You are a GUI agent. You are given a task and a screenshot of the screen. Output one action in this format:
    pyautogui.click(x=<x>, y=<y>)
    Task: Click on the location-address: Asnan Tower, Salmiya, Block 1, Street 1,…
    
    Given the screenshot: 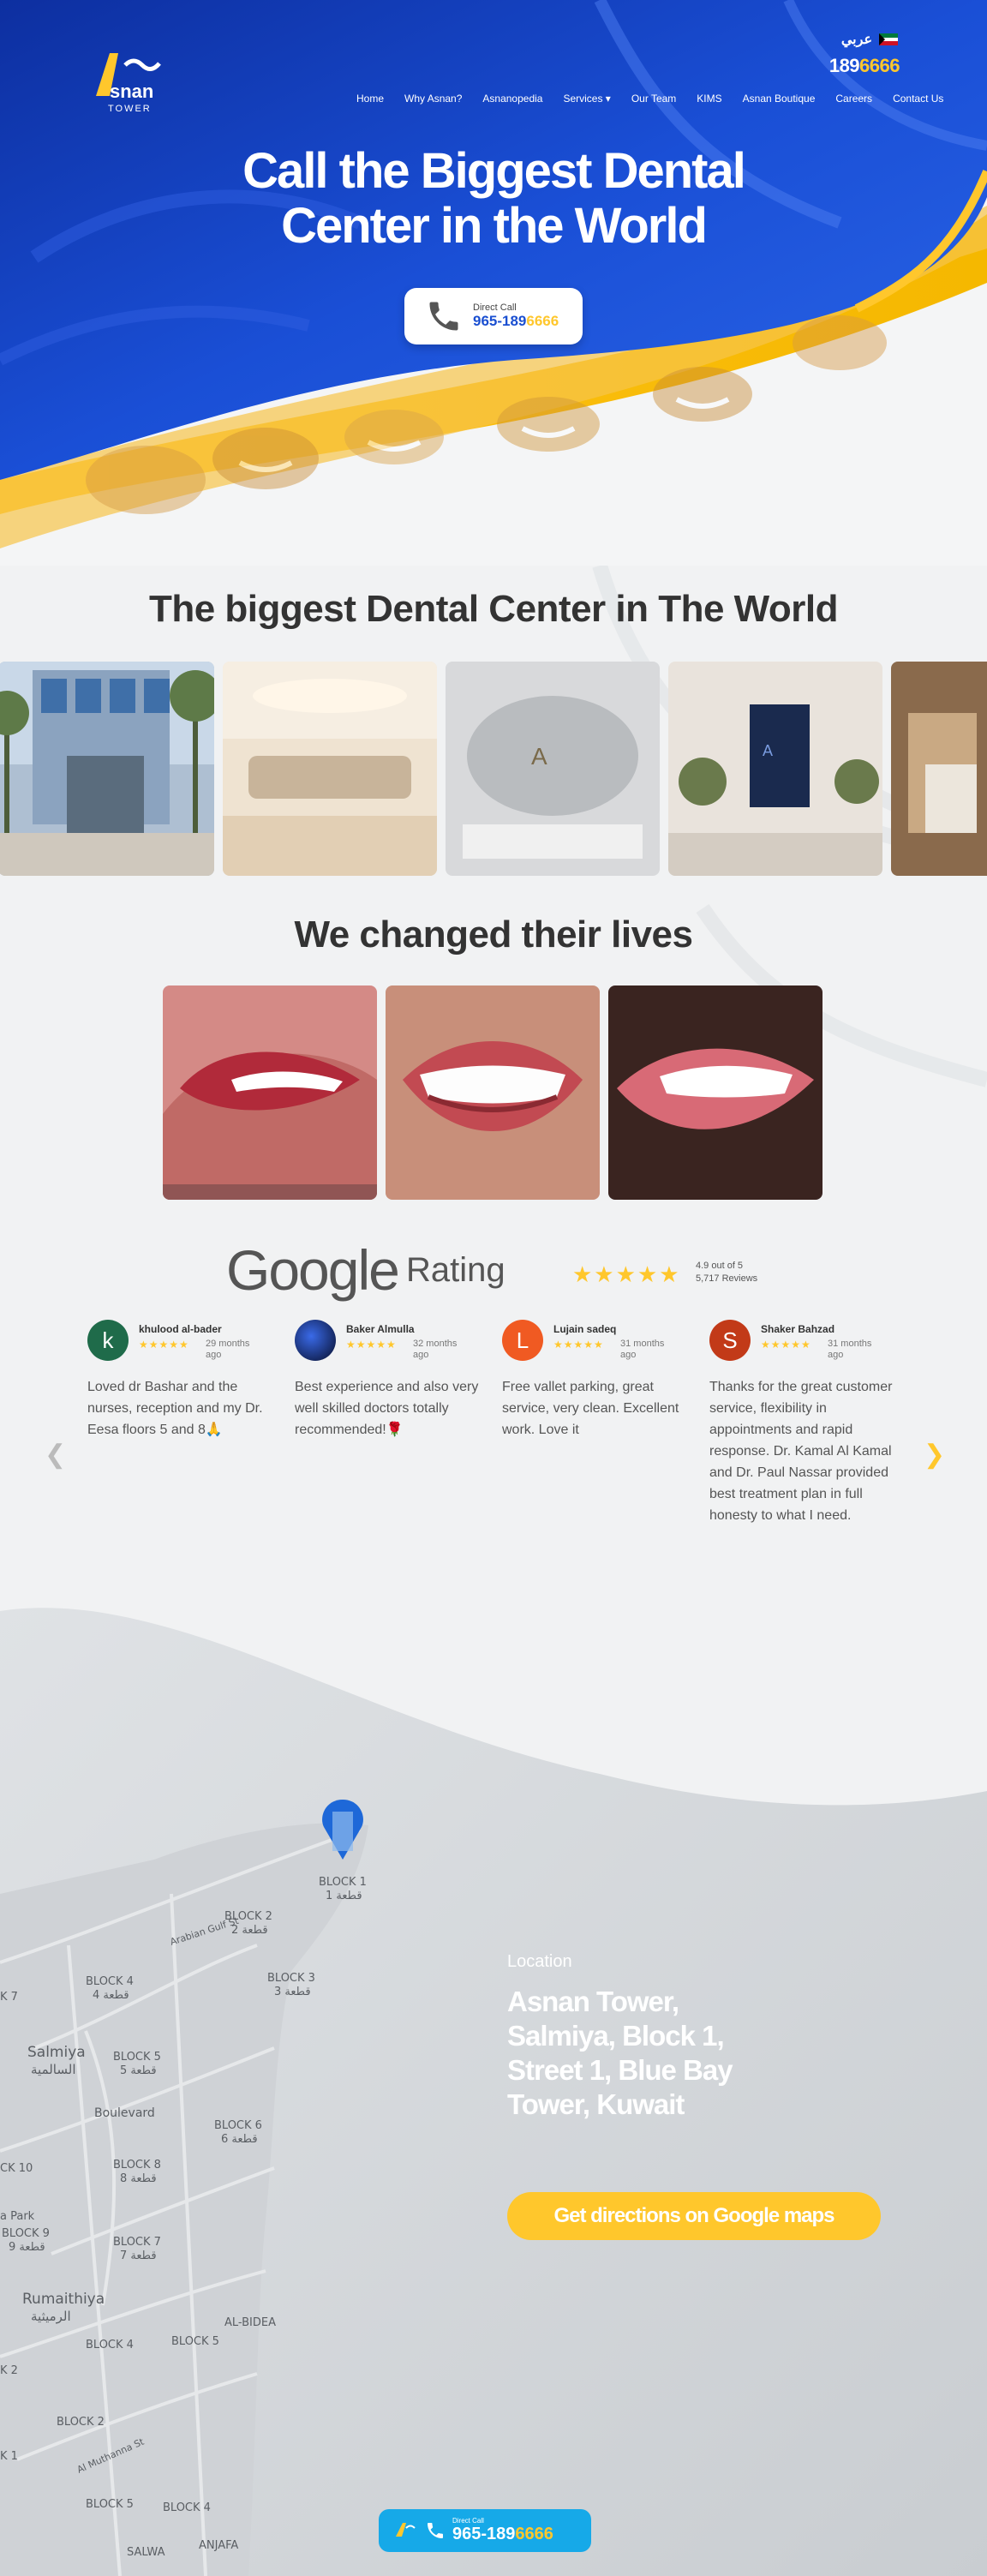 What is the action you would take?
    pyautogui.click(x=620, y=2053)
    